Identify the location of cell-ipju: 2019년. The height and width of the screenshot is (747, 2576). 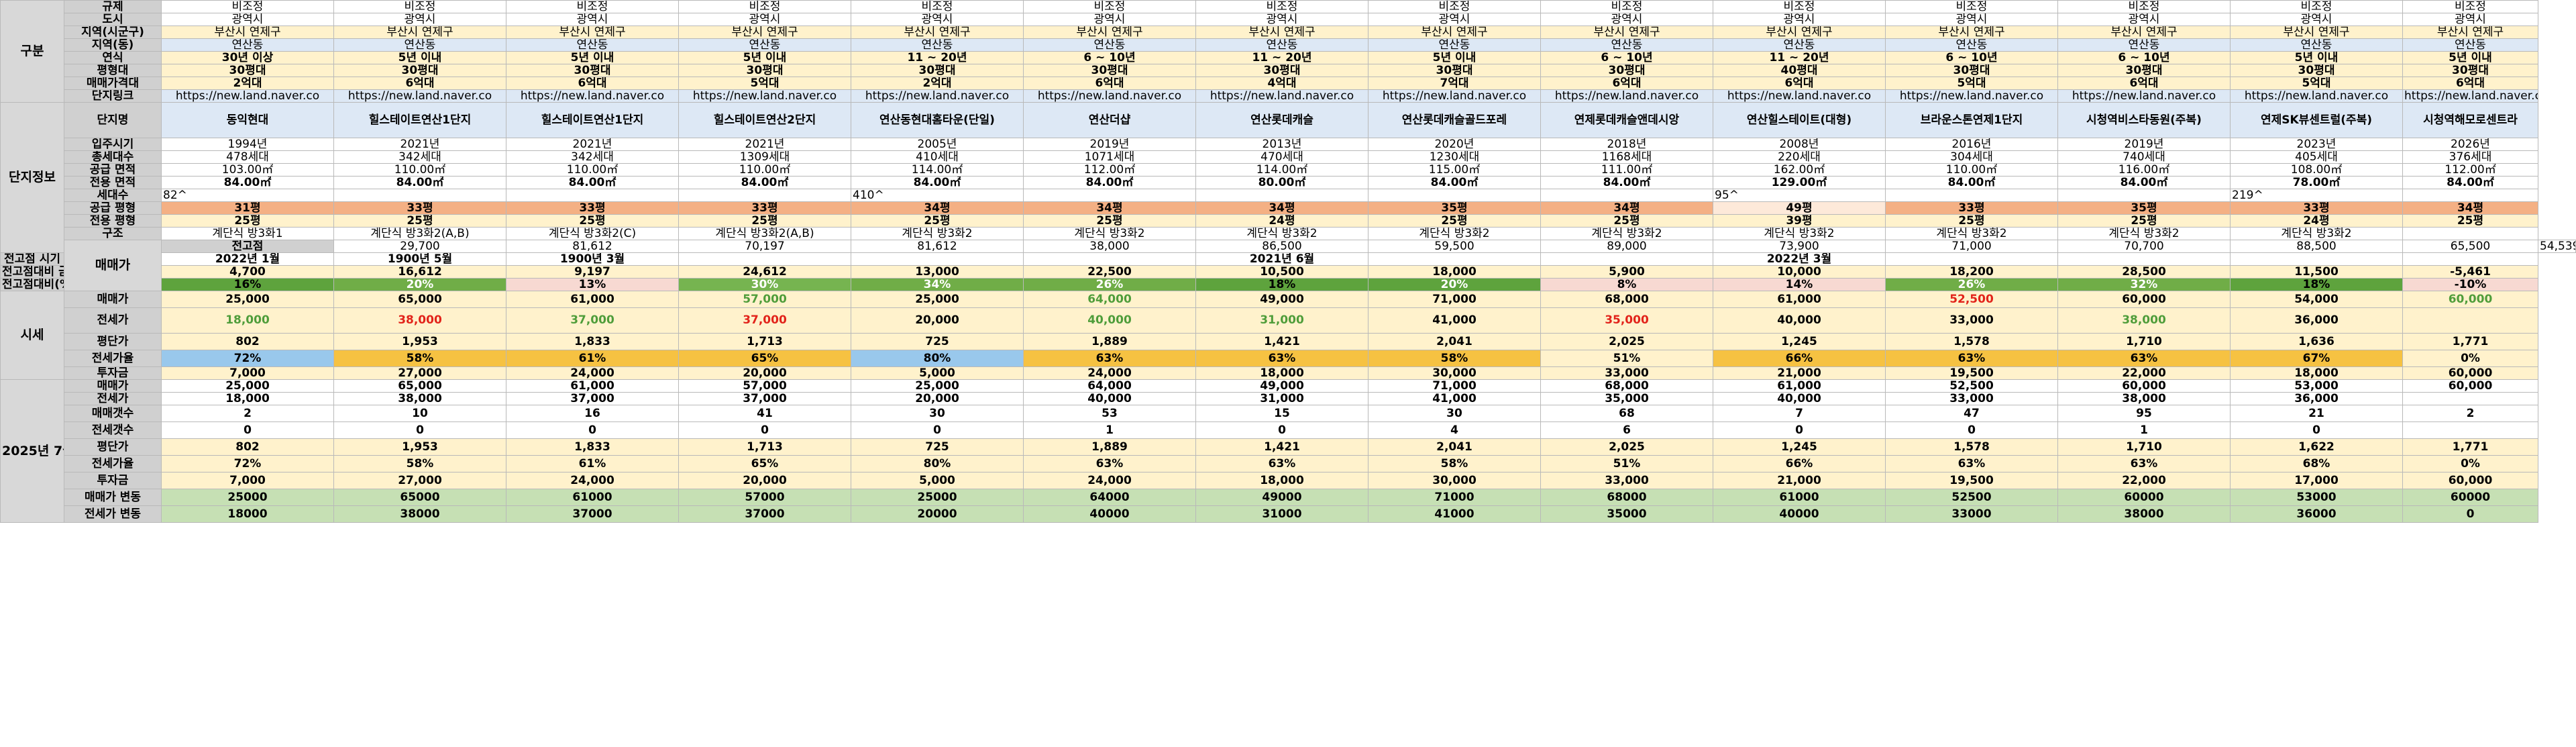
(1109, 145).